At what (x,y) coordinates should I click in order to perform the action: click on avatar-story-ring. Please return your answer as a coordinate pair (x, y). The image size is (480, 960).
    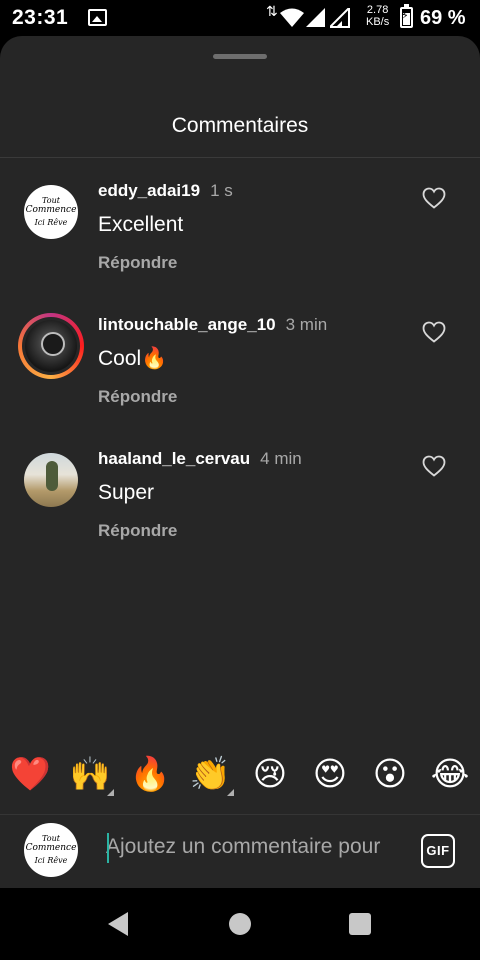
    Looking at the image, I should click on (51, 346).